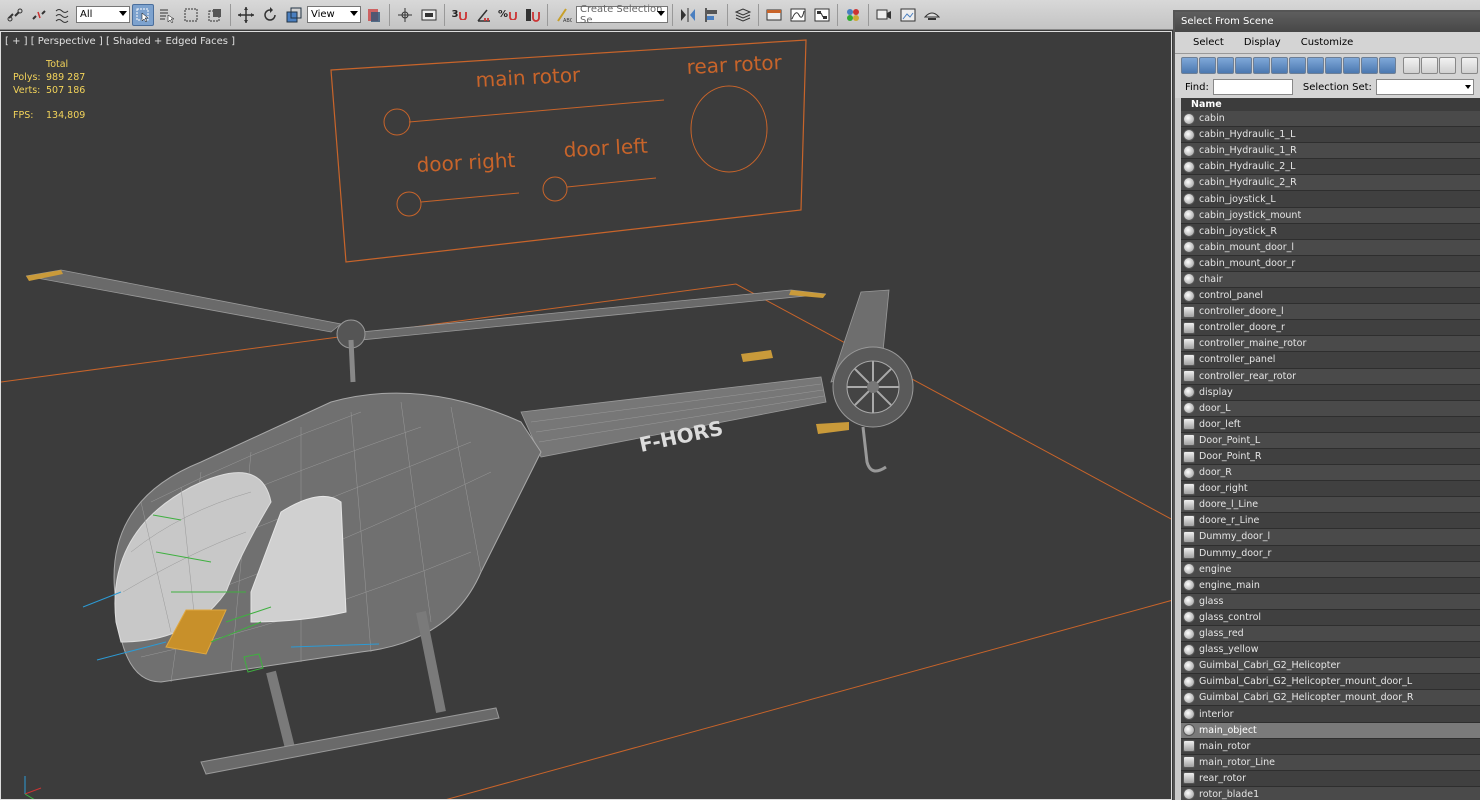 The height and width of the screenshot is (800, 1480). I want to click on select-object-icon, so click(143, 14).